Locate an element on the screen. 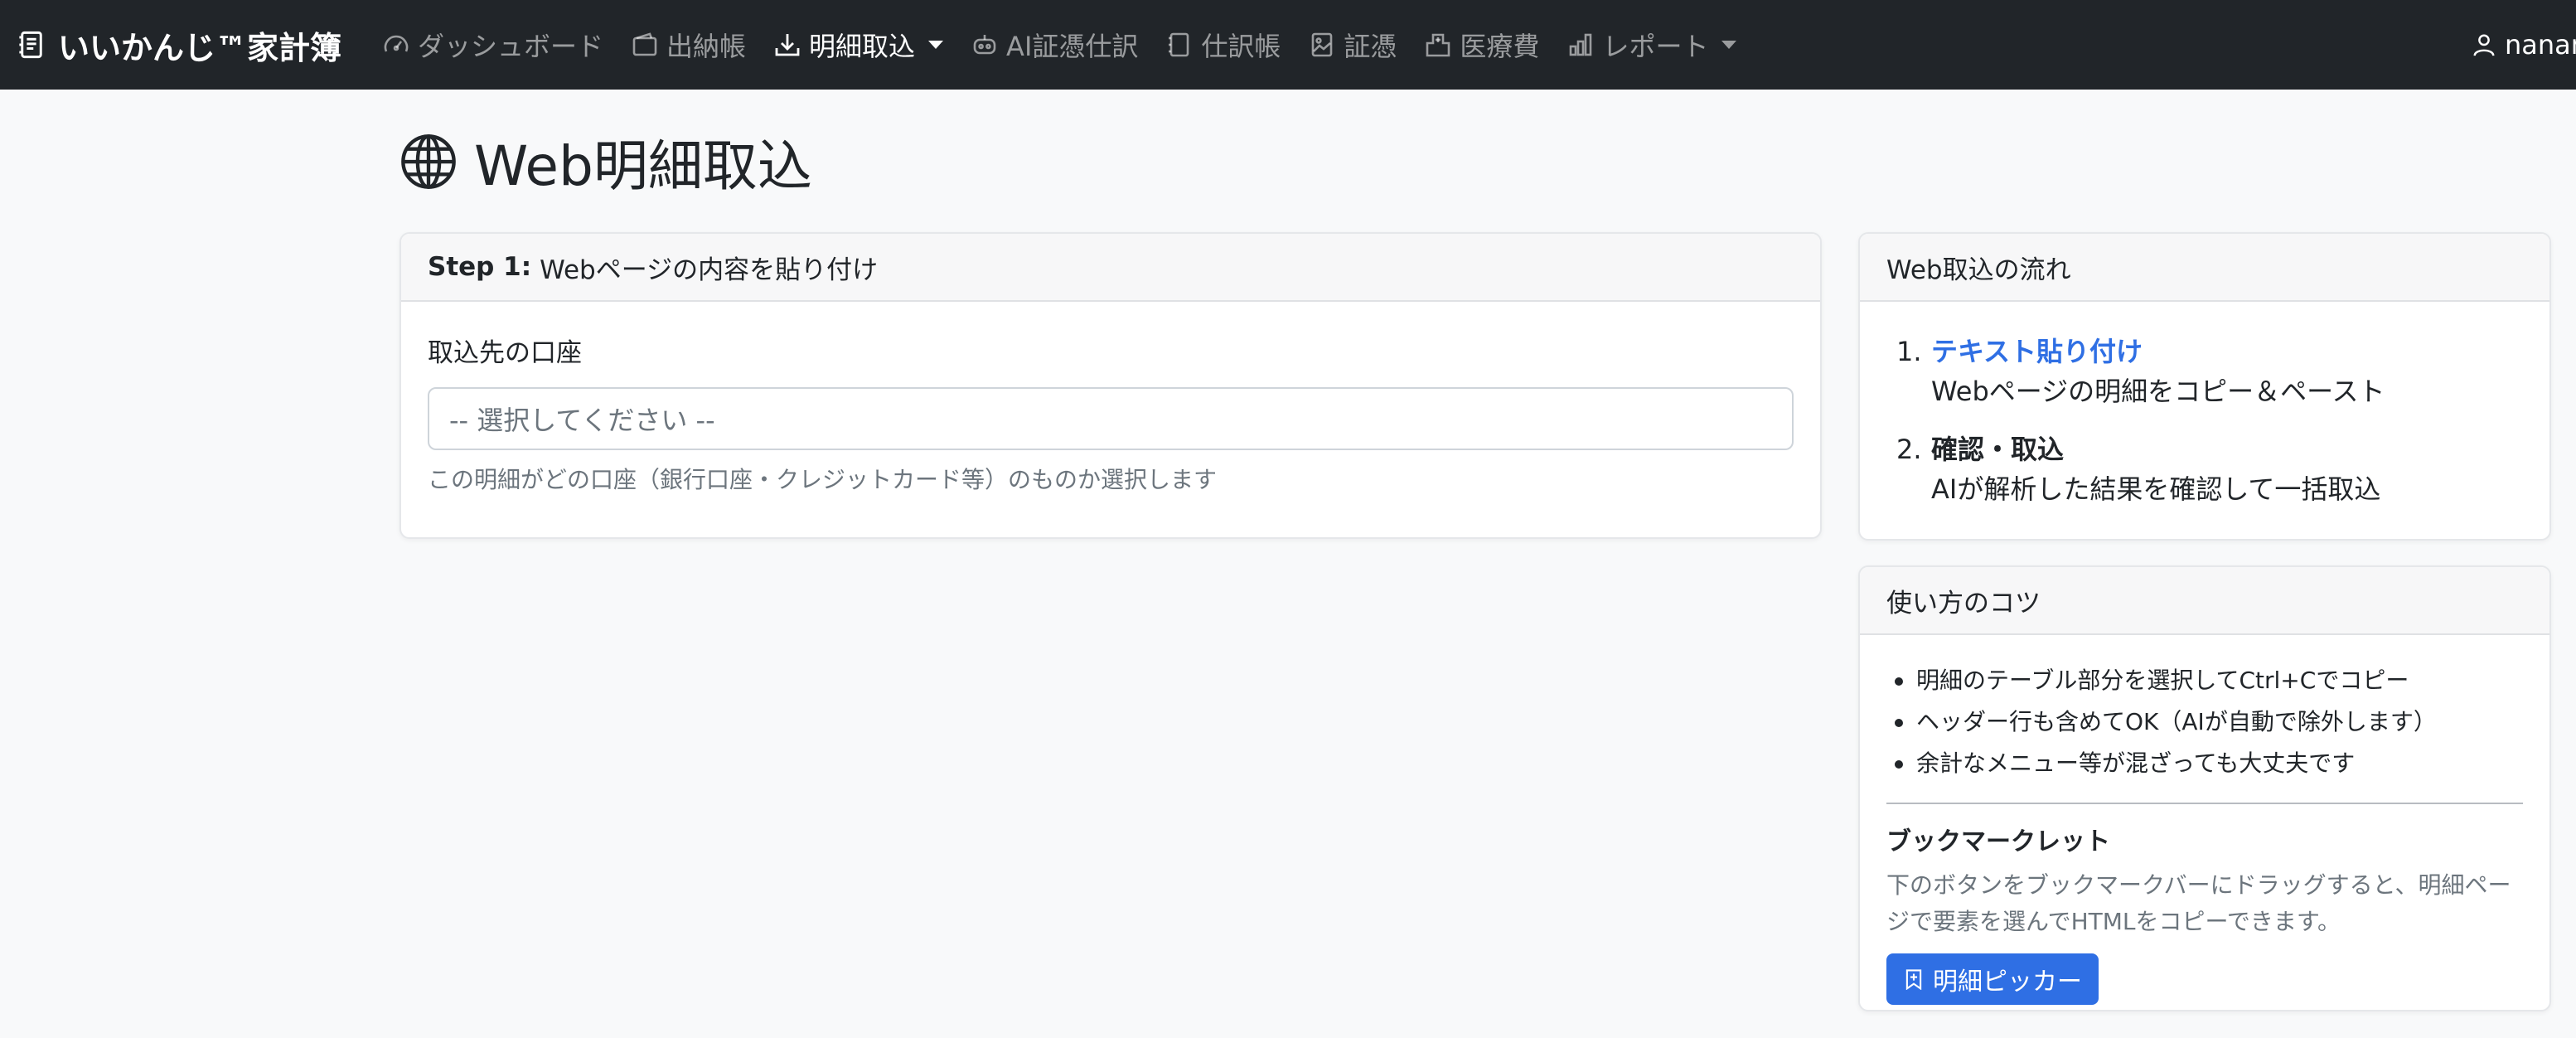 This screenshot has height=1038, width=2576. person-icon is located at coordinates (2484, 45).